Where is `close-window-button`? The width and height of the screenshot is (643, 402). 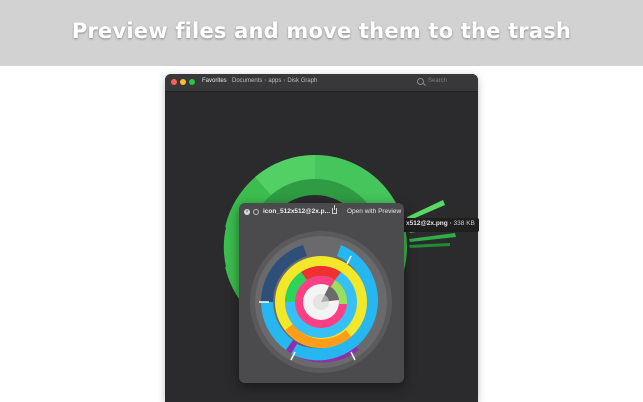
close-window-button is located at coordinates (174, 82).